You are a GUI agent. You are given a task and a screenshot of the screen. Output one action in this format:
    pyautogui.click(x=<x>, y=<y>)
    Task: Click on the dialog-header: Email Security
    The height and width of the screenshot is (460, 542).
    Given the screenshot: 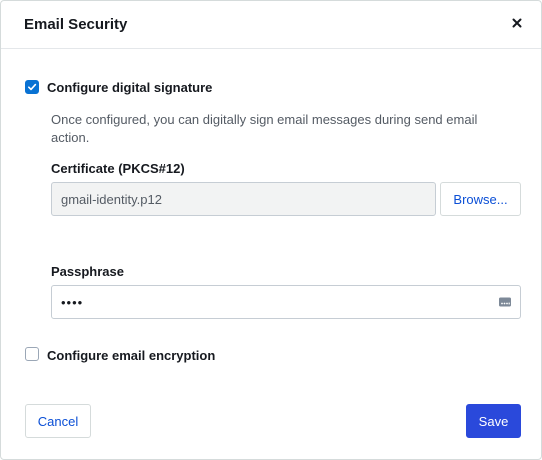 What is the action you would take?
    pyautogui.click(x=271, y=25)
    